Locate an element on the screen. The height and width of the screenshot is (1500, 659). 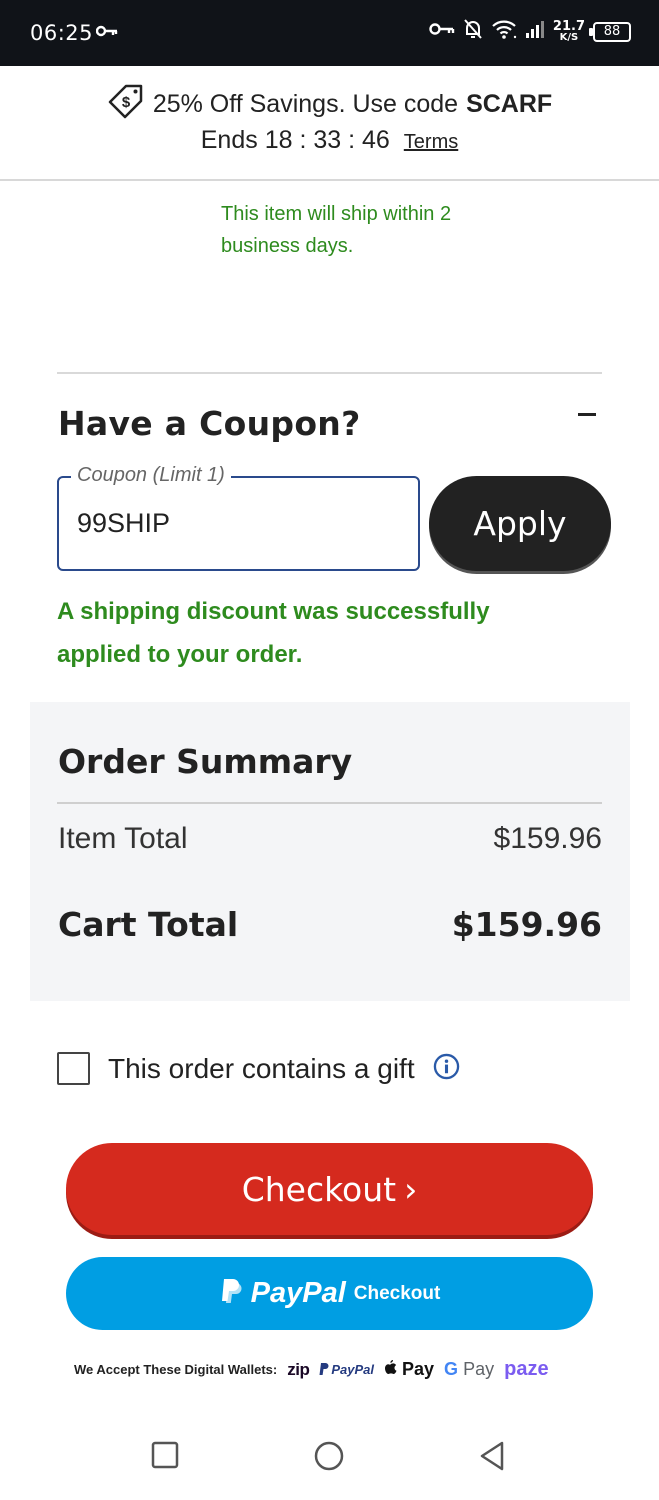
summary-divider is located at coordinates (329, 803).